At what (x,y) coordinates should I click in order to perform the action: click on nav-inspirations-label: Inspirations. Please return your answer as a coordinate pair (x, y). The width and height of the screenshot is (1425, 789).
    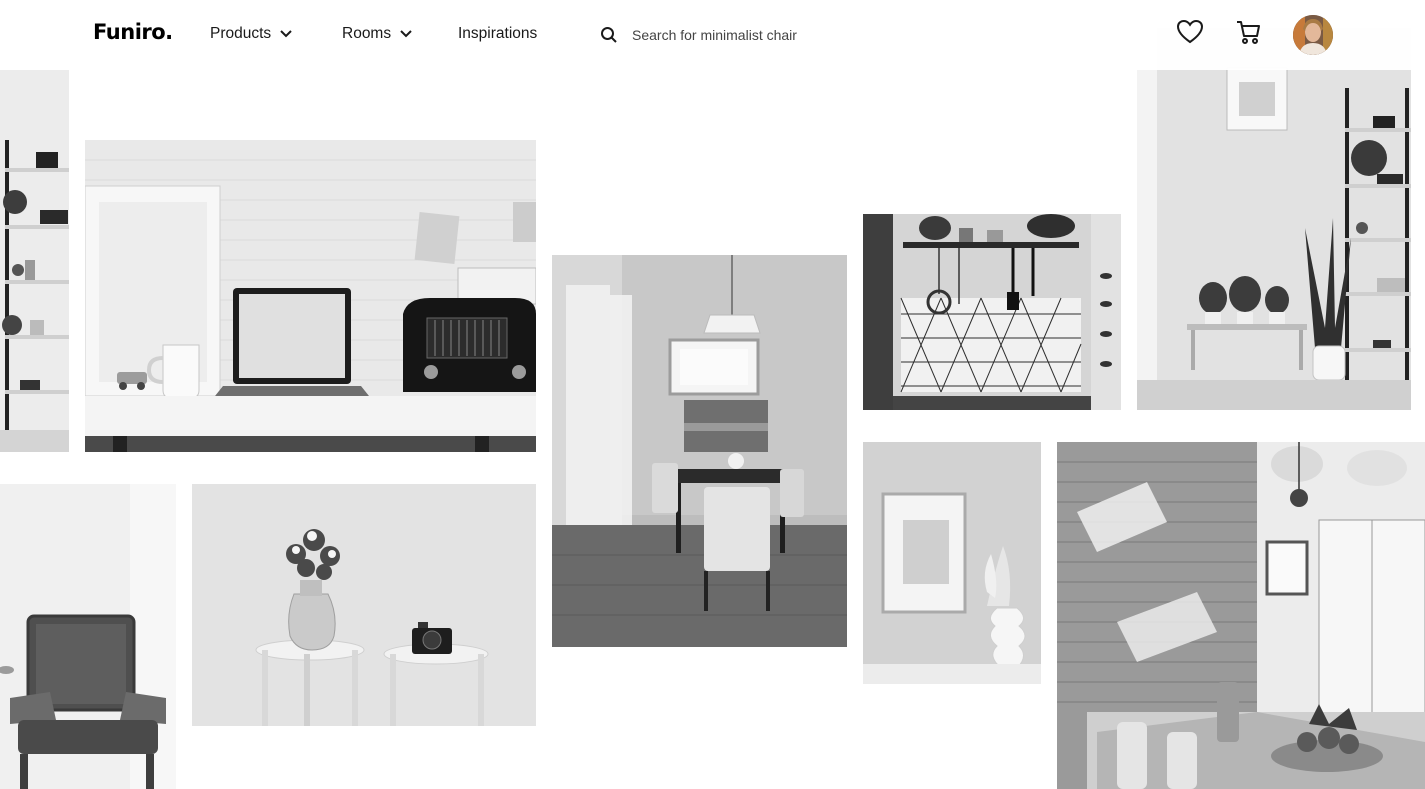
    Looking at the image, I should click on (498, 33).